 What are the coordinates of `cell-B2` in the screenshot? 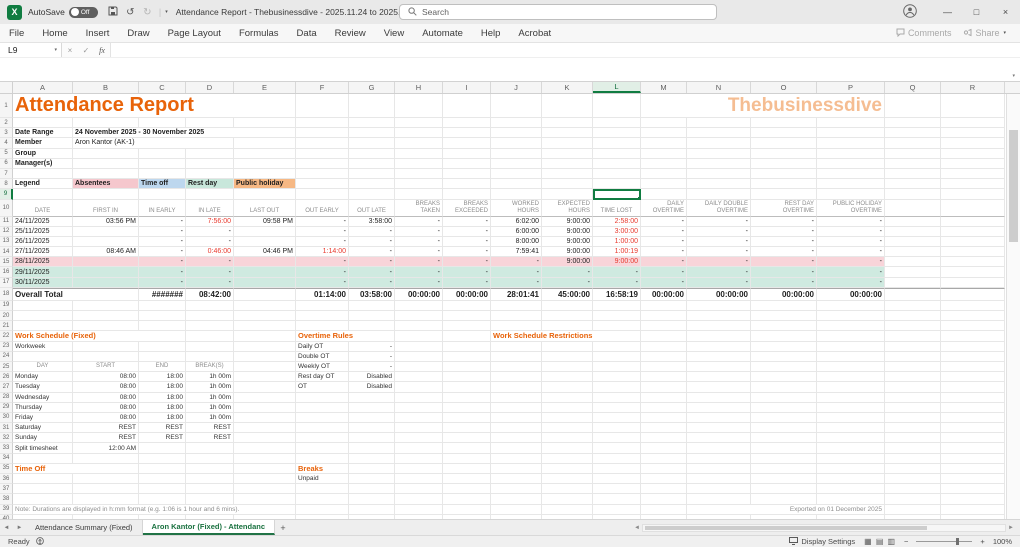 It's located at (106, 123).